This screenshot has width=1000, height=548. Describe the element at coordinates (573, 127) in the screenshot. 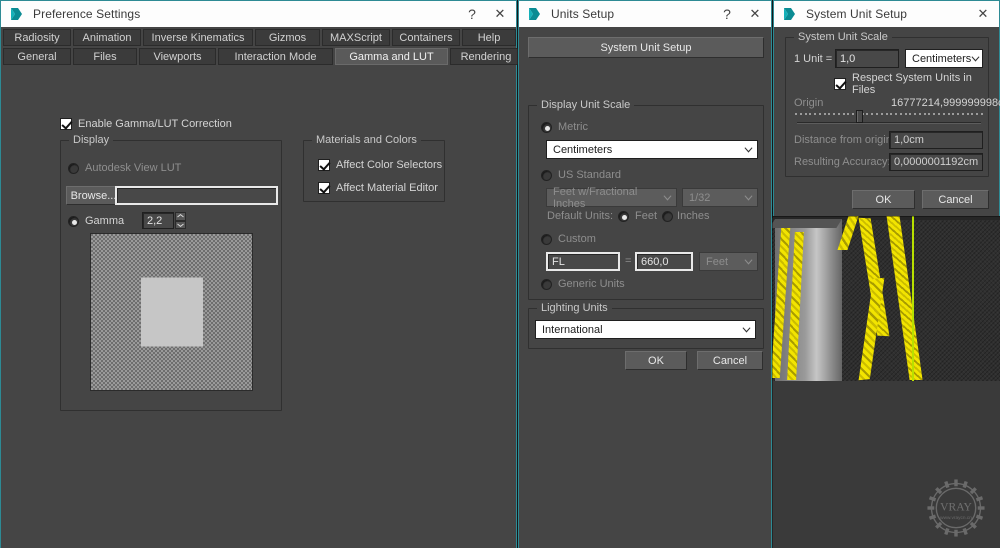

I see `metric-label: Metric` at that location.